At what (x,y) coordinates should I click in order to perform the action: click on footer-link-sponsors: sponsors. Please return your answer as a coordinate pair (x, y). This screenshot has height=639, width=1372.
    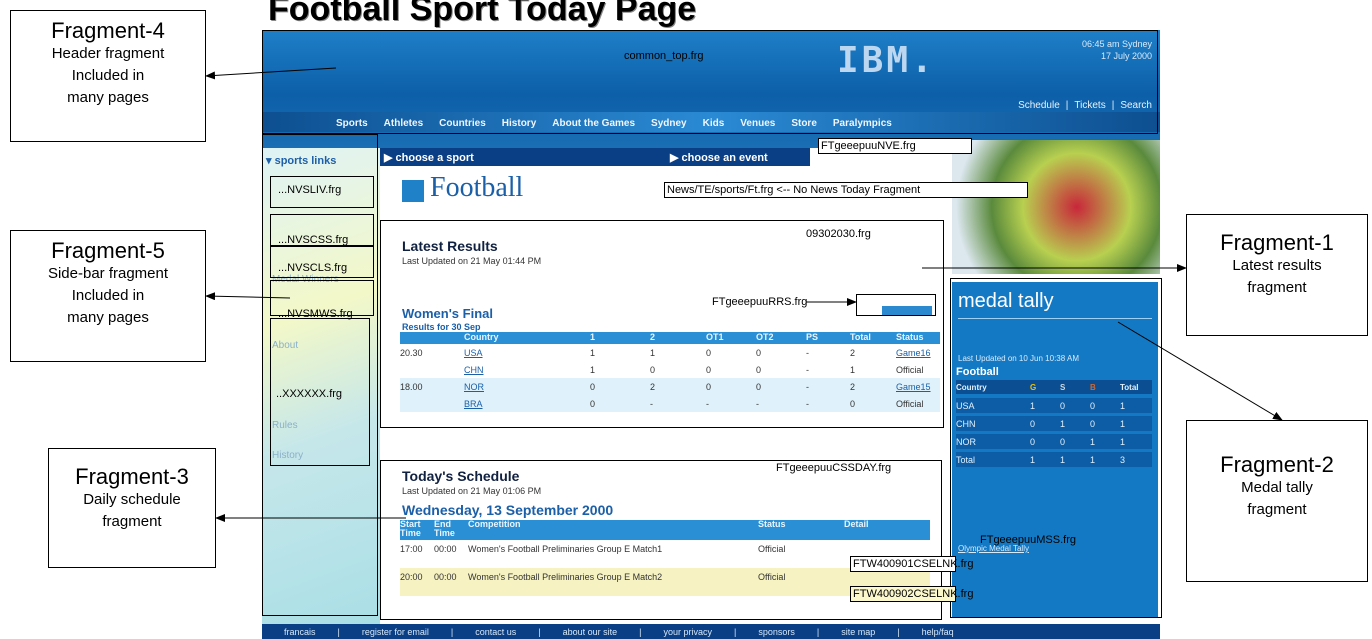
    Looking at the image, I should click on (776, 632).